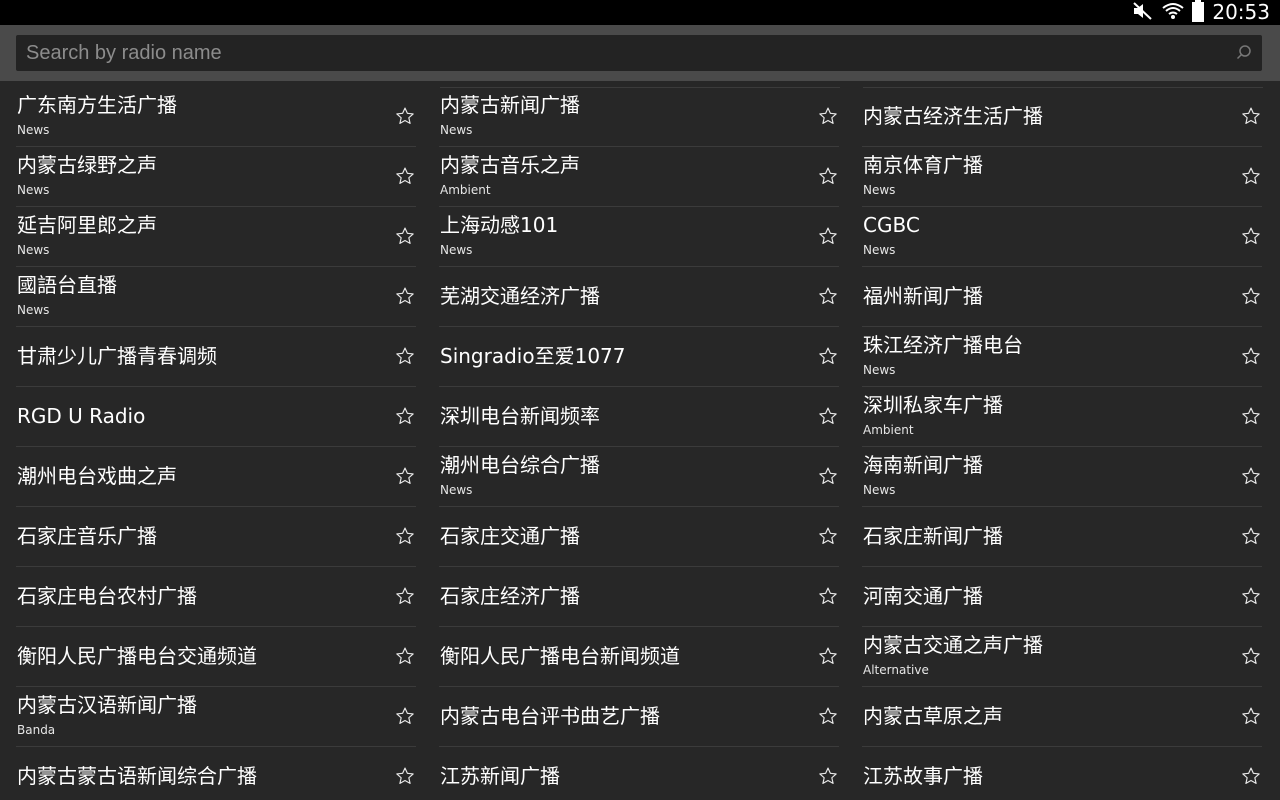 This screenshot has height=800, width=1280. Describe the element at coordinates (1062, 477) in the screenshot. I see `station-row: 海南新闻广播 News` at that location.